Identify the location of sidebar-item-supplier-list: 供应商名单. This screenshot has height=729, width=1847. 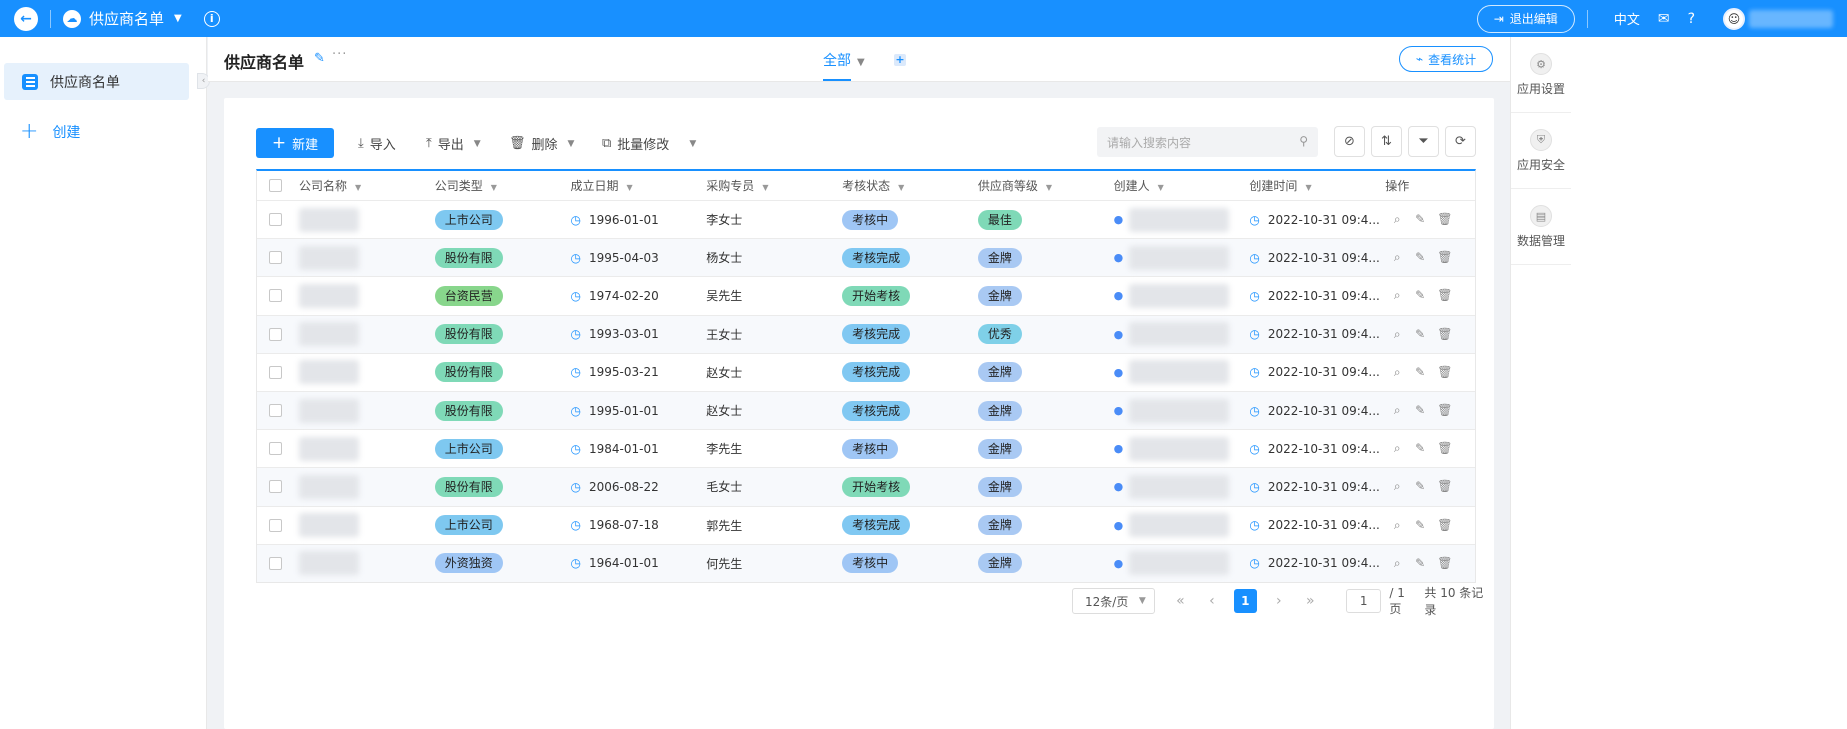
(96, 81).